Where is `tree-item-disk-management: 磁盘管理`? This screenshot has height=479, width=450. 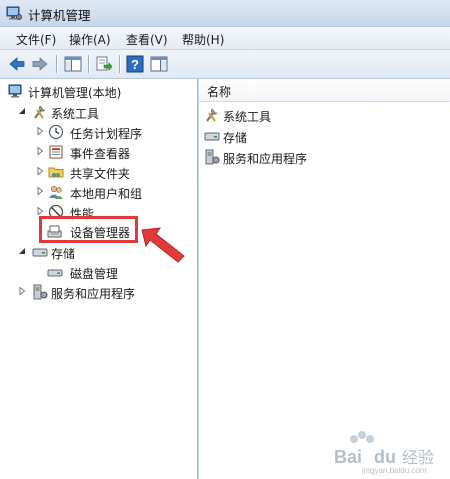 tree-item-disk-management: 磁盘管理 is located at coordinates (117, 273).